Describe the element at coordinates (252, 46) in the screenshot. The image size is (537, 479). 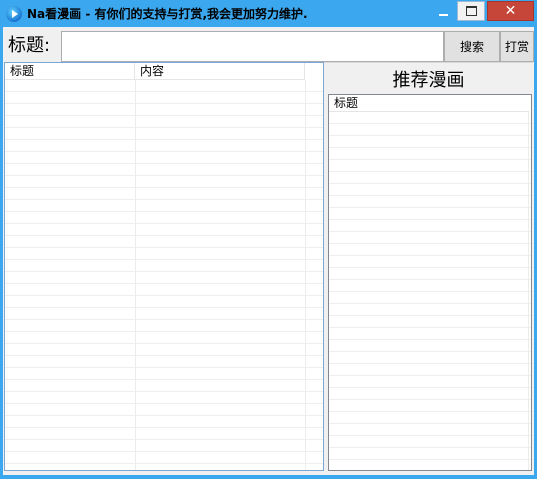
I see `title-search-input` at that location.